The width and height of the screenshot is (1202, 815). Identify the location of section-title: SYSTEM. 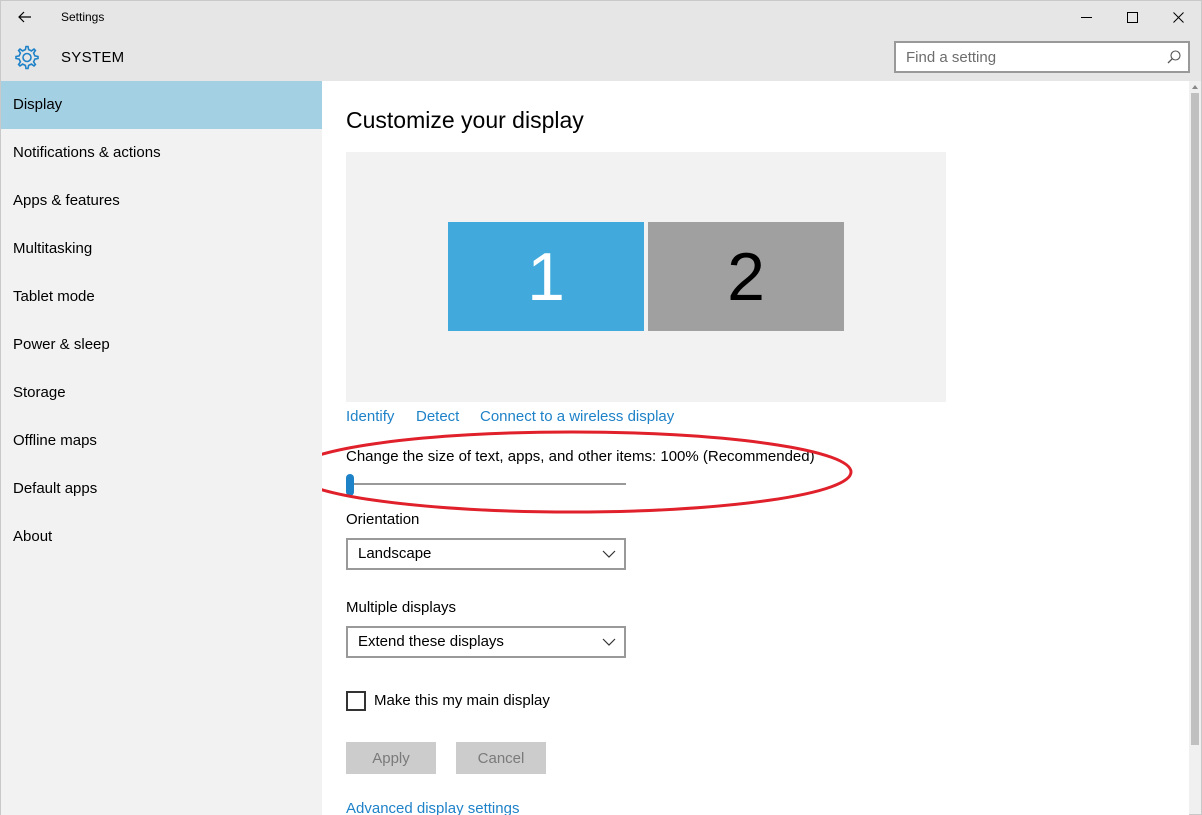
(93, 57).